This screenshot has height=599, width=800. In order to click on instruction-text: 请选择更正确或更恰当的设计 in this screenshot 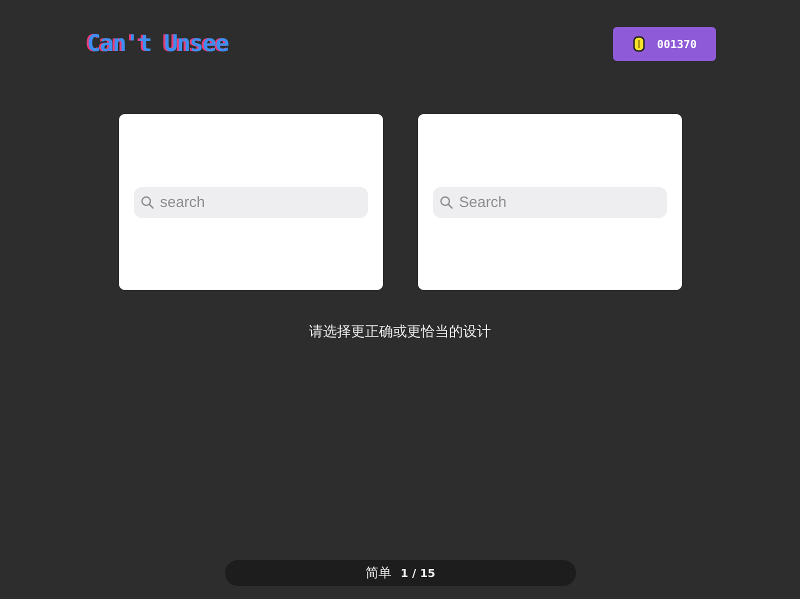, I will do `click(400, 332)`.